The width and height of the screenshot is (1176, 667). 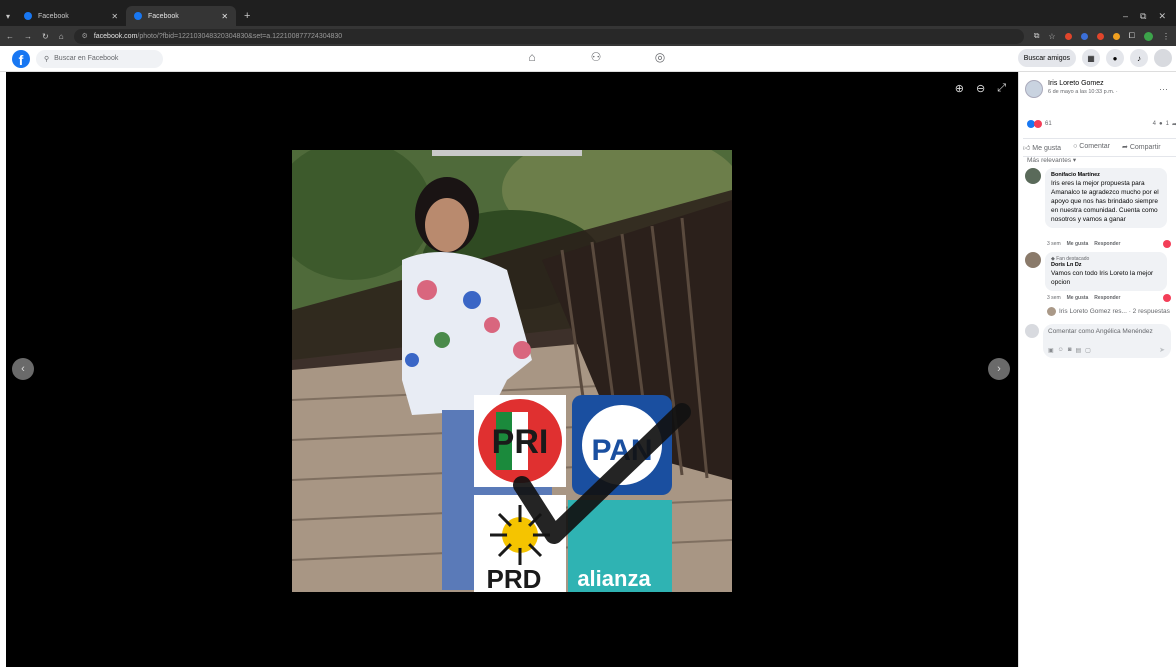 I want to click on share-label: Compartir, so click(x=1145, y=147).